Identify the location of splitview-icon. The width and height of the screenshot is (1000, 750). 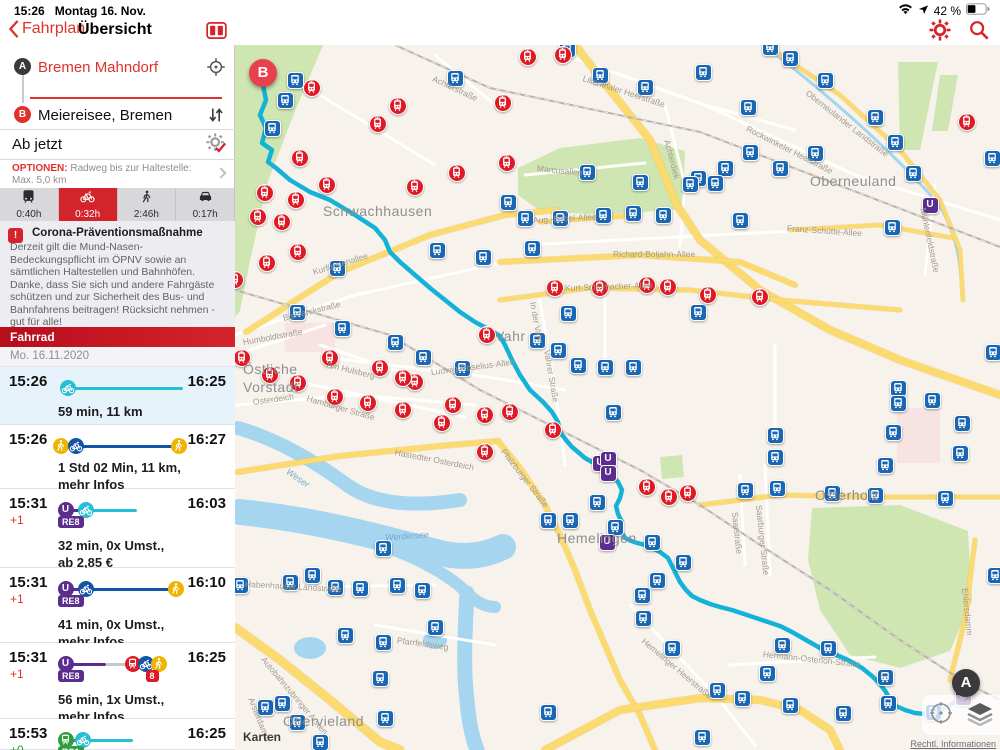
(216, 33).